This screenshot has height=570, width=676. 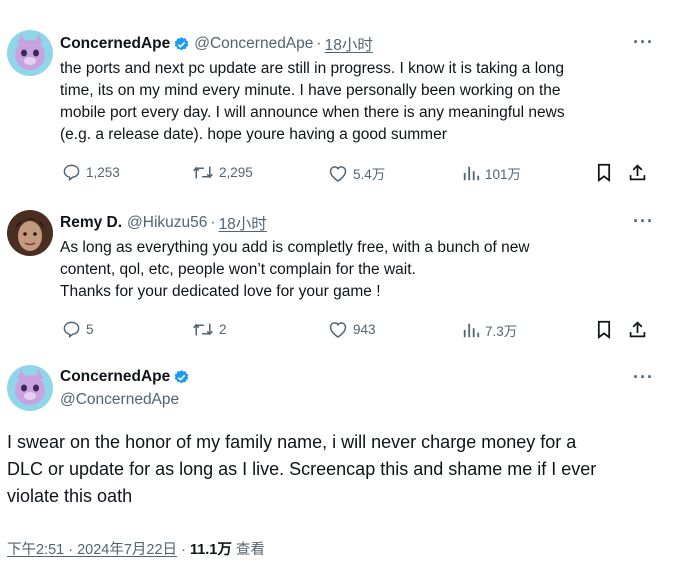 I want to click on tweet-timestamp: 下午2:51 · 2024年7月22日, so click(x=92, y=550).